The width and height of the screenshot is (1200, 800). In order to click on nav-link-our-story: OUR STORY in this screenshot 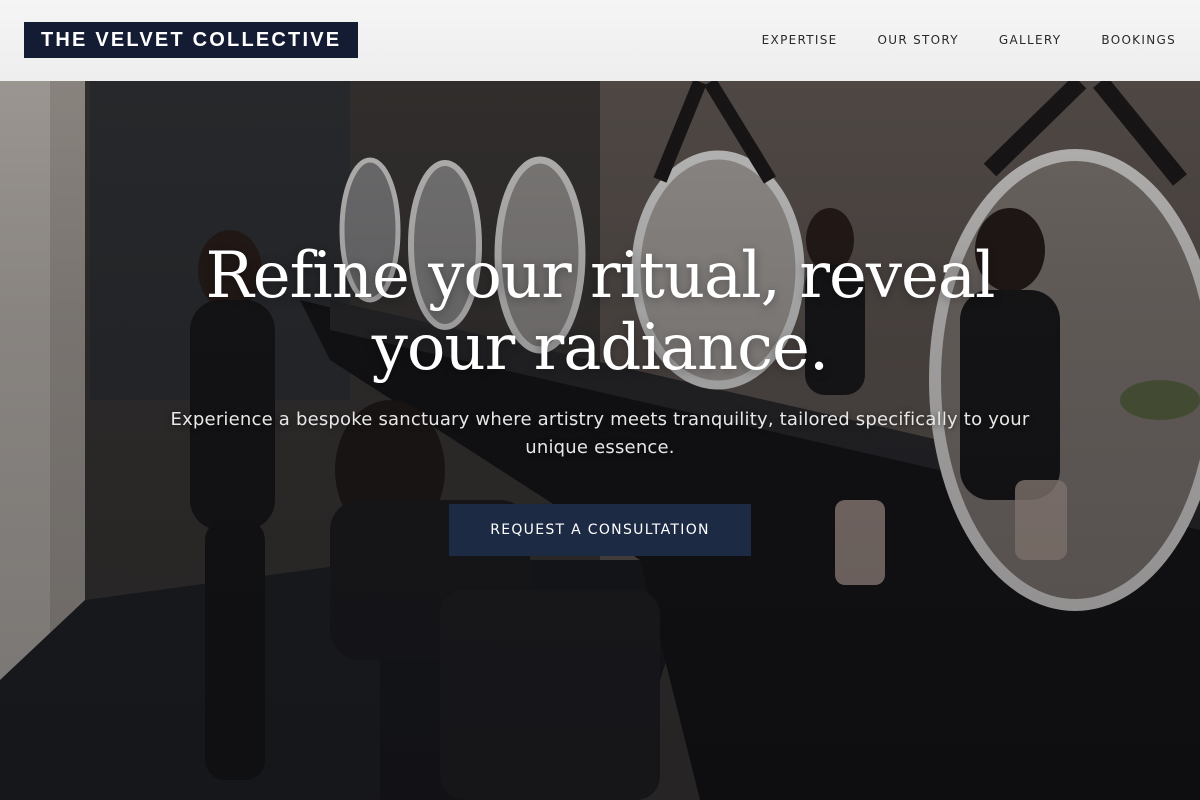, I will do `click(918, 40)`.